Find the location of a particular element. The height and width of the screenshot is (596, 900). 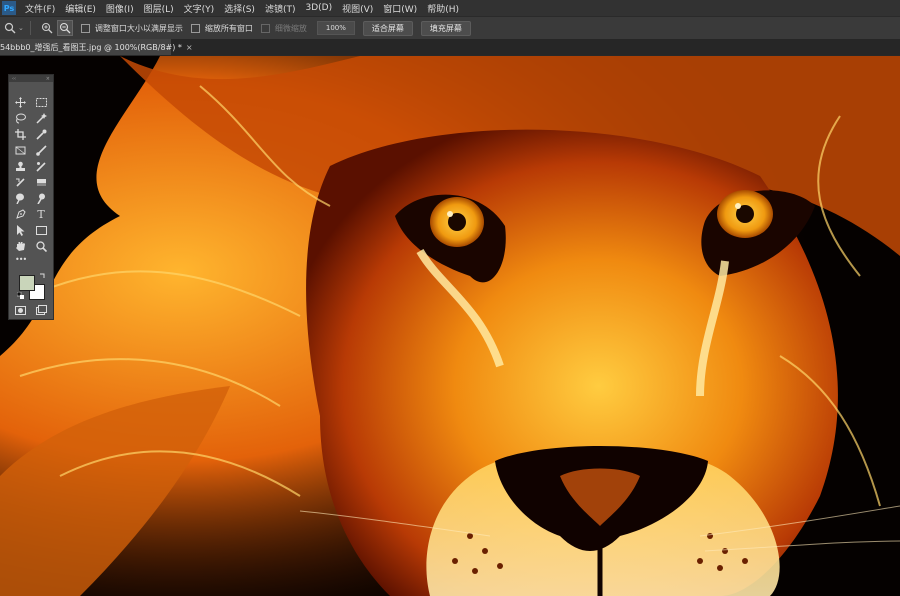

eyedropper-icon is located at coordinates (41, 134).